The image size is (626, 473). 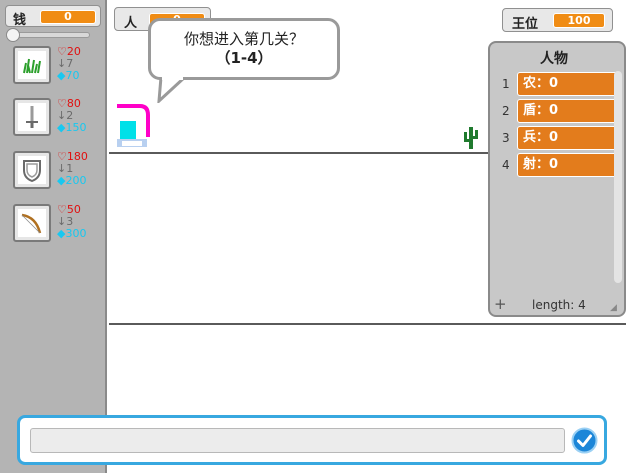 What do you see at coordinates (559, 305) in the screenshot?
I see `list-length: length: 4` at bounding box center [559, 305].